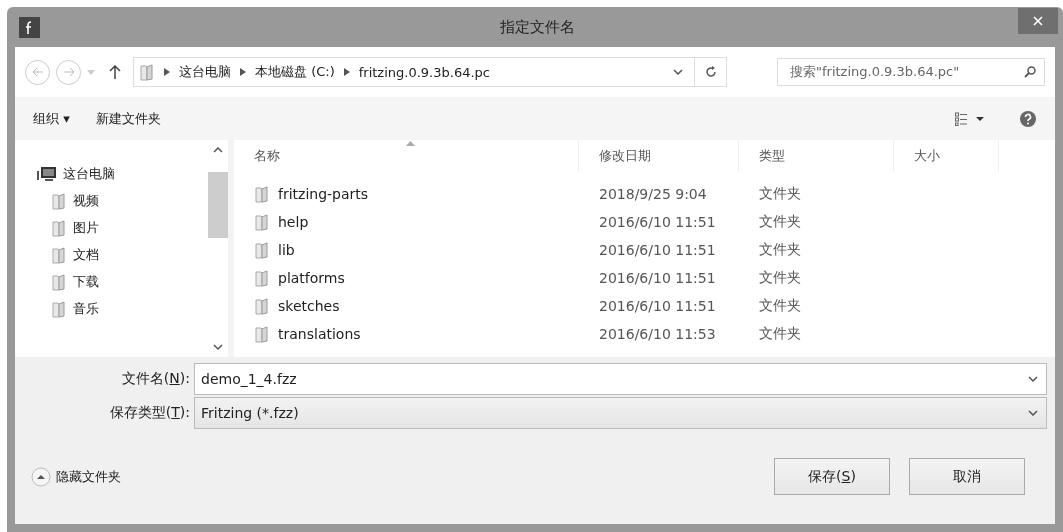  Describe the element at coordinates (406, 334) in the screenshot. I see `file-name: translations` at that location.